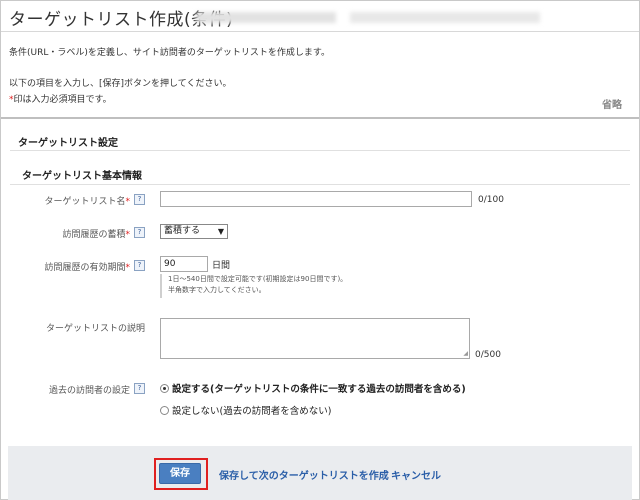 The image size is (640, 500). What do you see at coordinates (465, 353) in the screenshot?
I see `resize-handle-icon: ◢` at bounding box center [465, 353].